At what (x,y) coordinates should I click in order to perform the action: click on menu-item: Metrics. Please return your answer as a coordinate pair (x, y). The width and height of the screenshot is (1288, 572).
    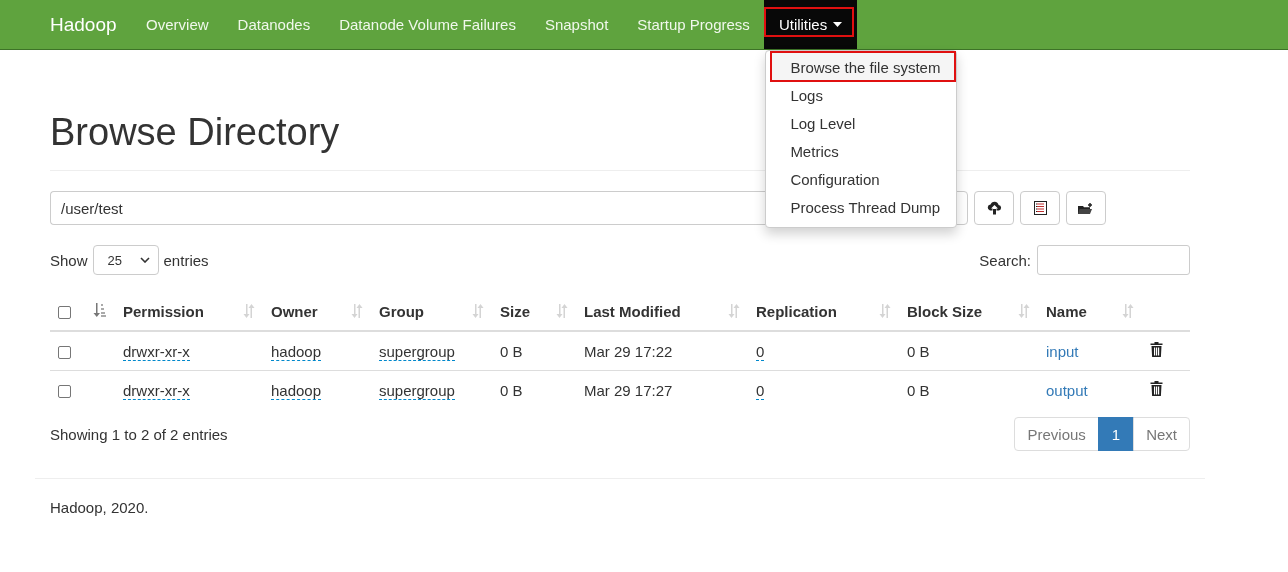
    Looking at the image, I should click on (863, 152).